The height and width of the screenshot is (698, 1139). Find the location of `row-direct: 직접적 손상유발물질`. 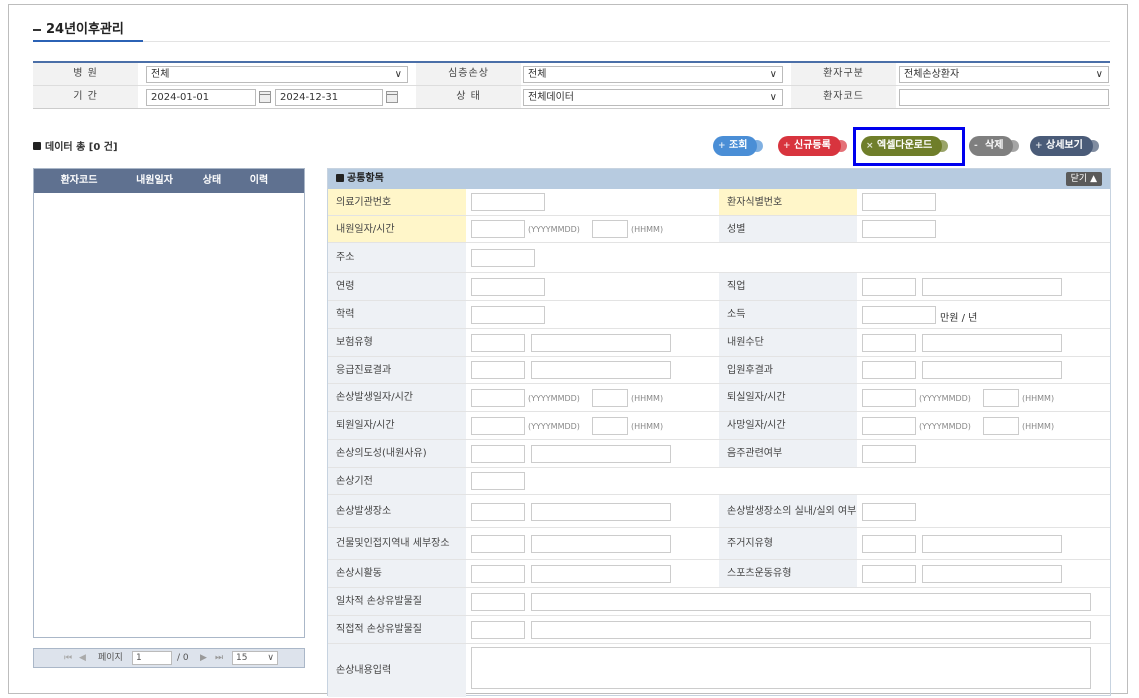

row-direct: 직접적 손상유발물질 is located at coordinates (719, 630).